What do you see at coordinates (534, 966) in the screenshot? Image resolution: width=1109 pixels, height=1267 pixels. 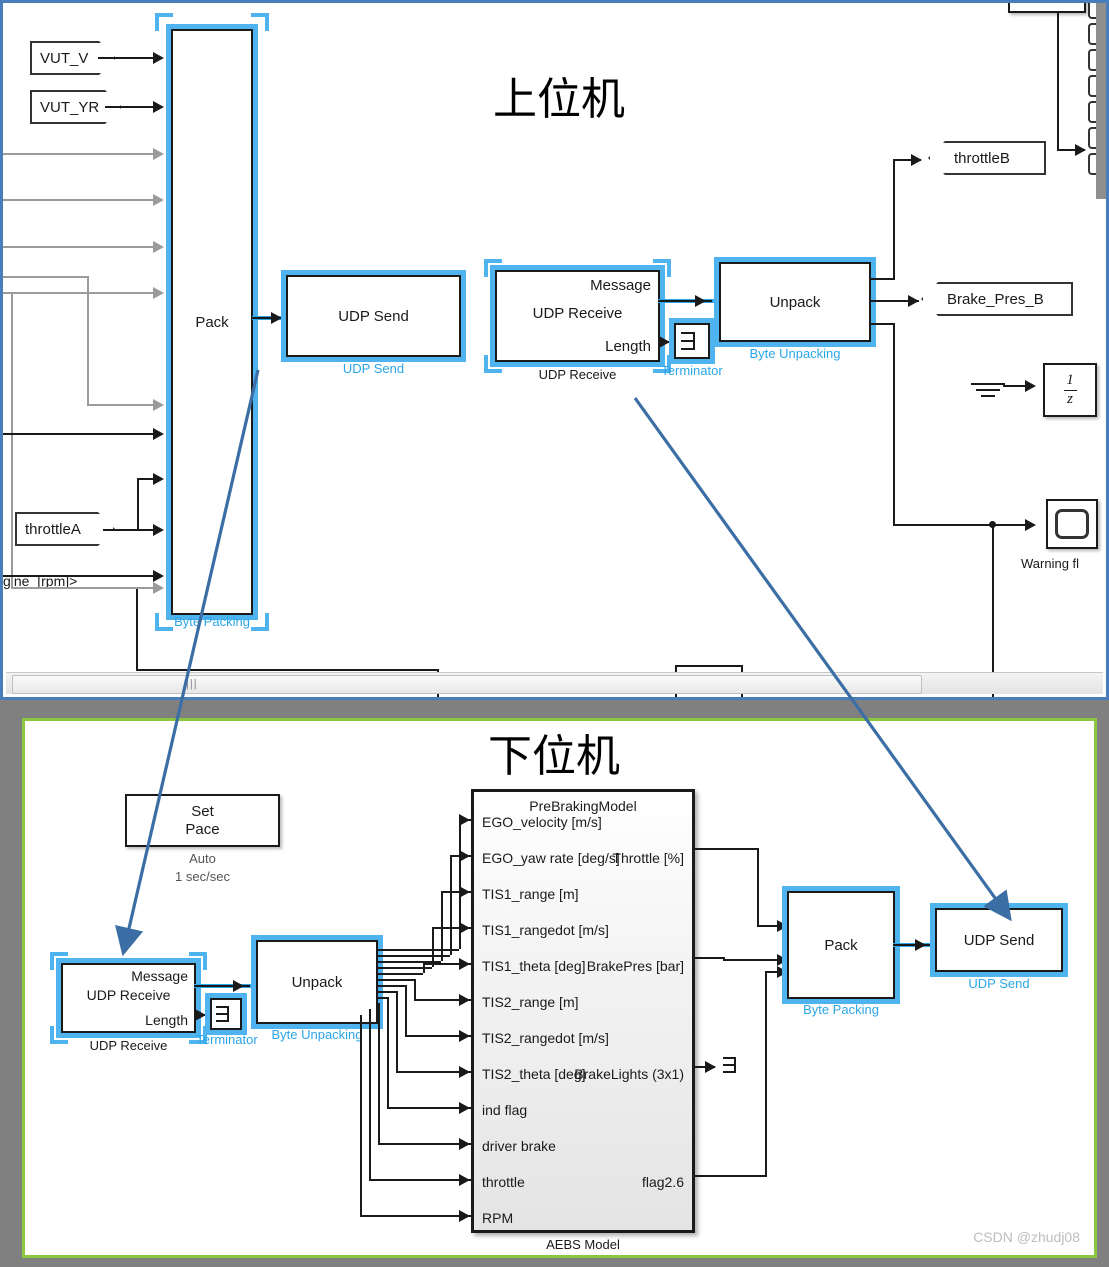 I see `aebs-input-port-4: TIS1_theta [deg]` at bounding box center [534, 966].